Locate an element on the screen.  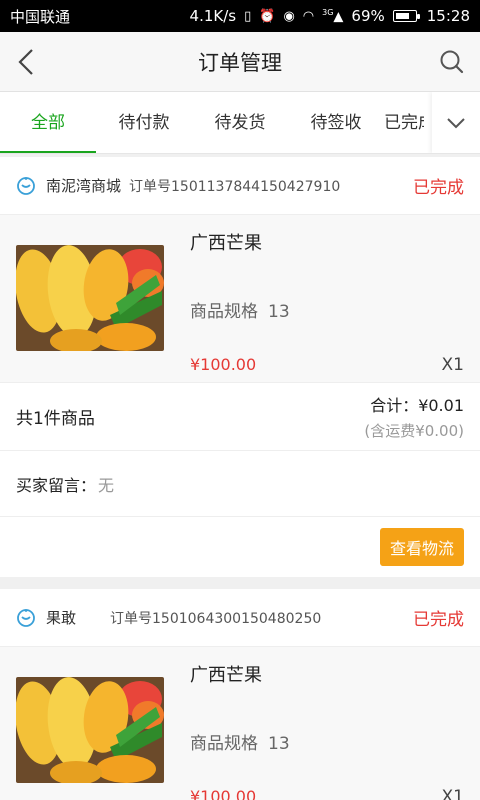
battery-icon is located at coordinates (406, 16).